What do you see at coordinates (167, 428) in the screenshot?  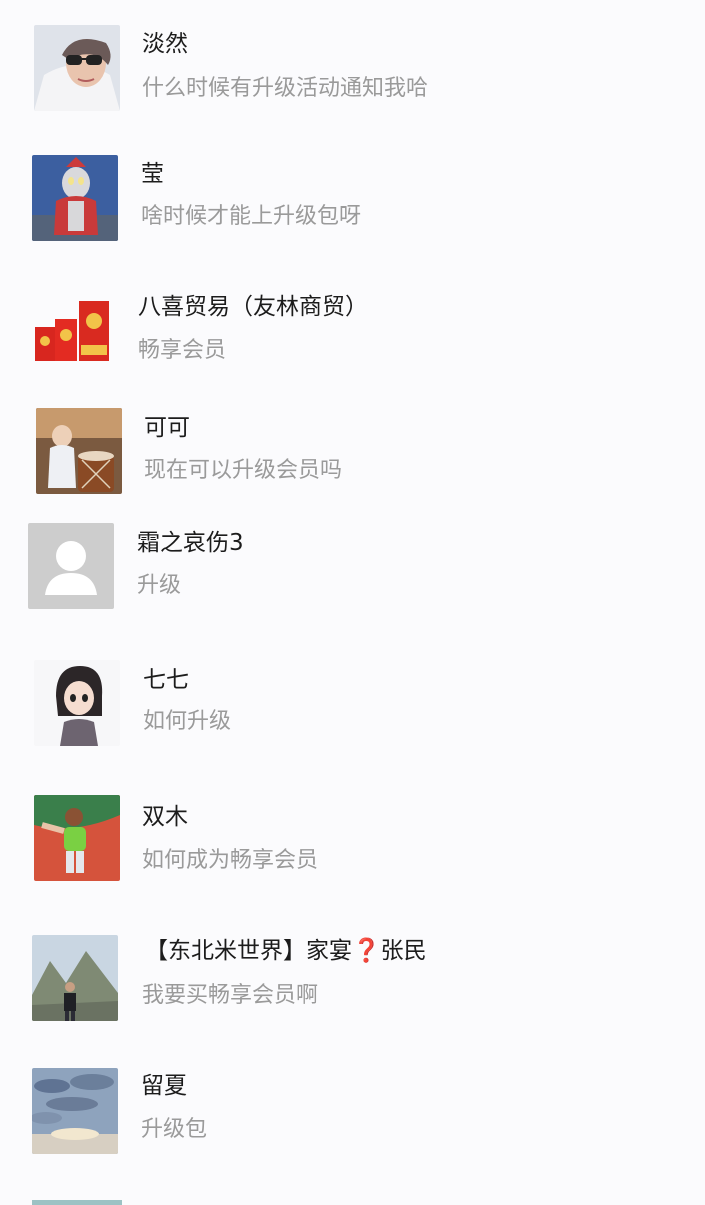 I see `contact-name: 可可` at bounding box center [167, 428].